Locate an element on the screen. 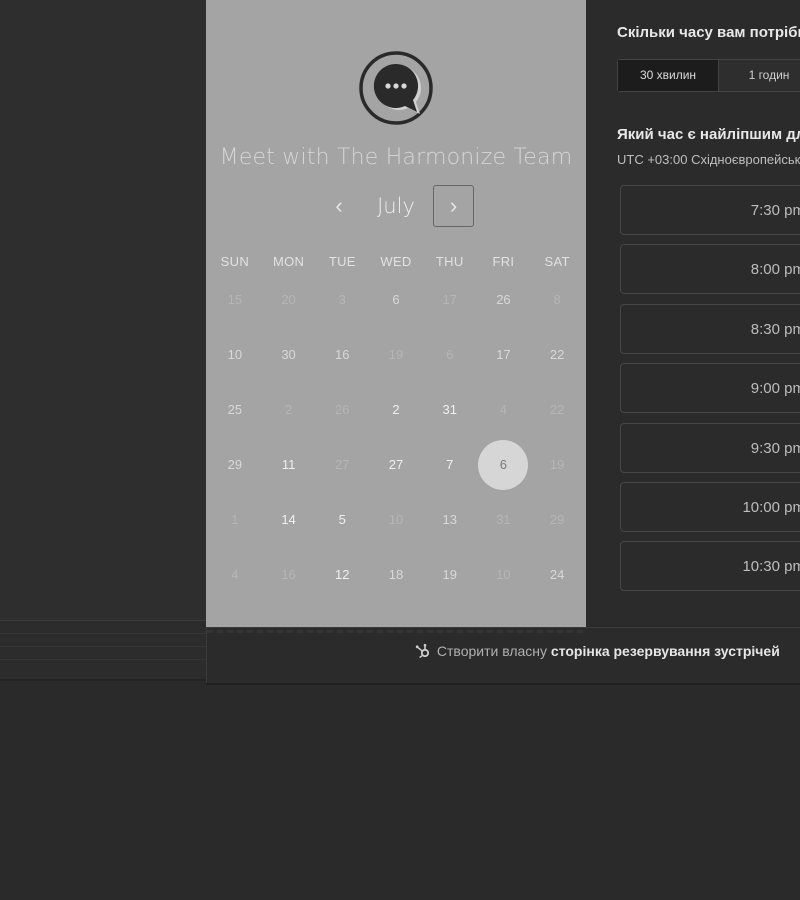  selected-date-label: 6 is located at coordinates (503, 464).